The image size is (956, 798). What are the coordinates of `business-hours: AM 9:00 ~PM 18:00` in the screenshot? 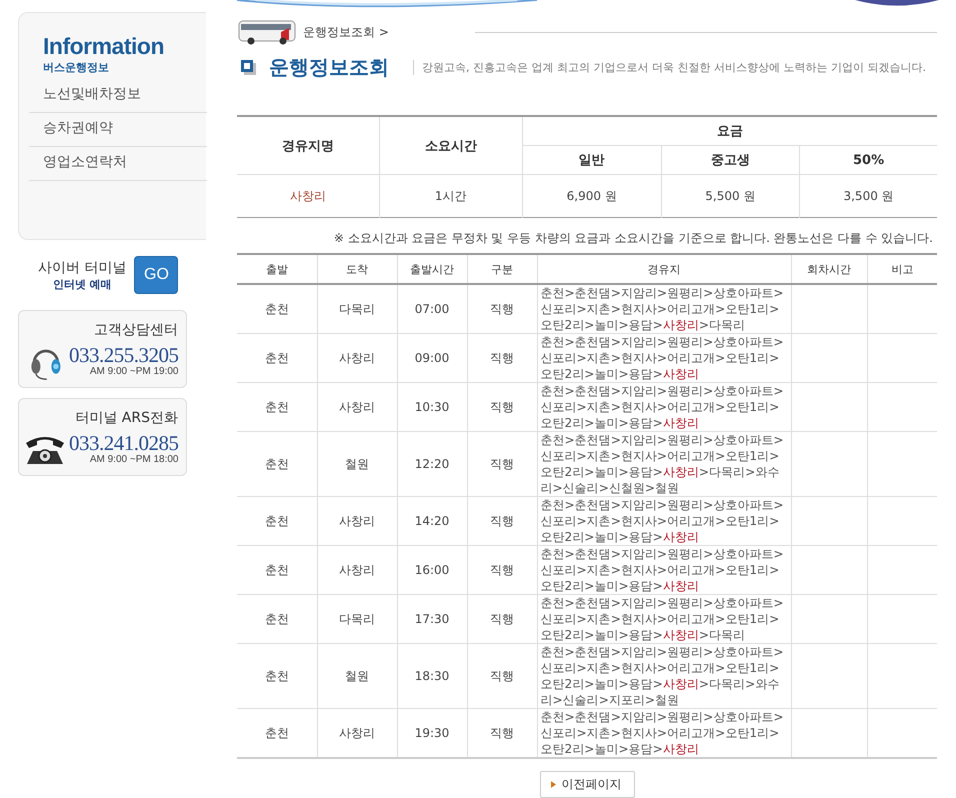 It's located at (134, 459).